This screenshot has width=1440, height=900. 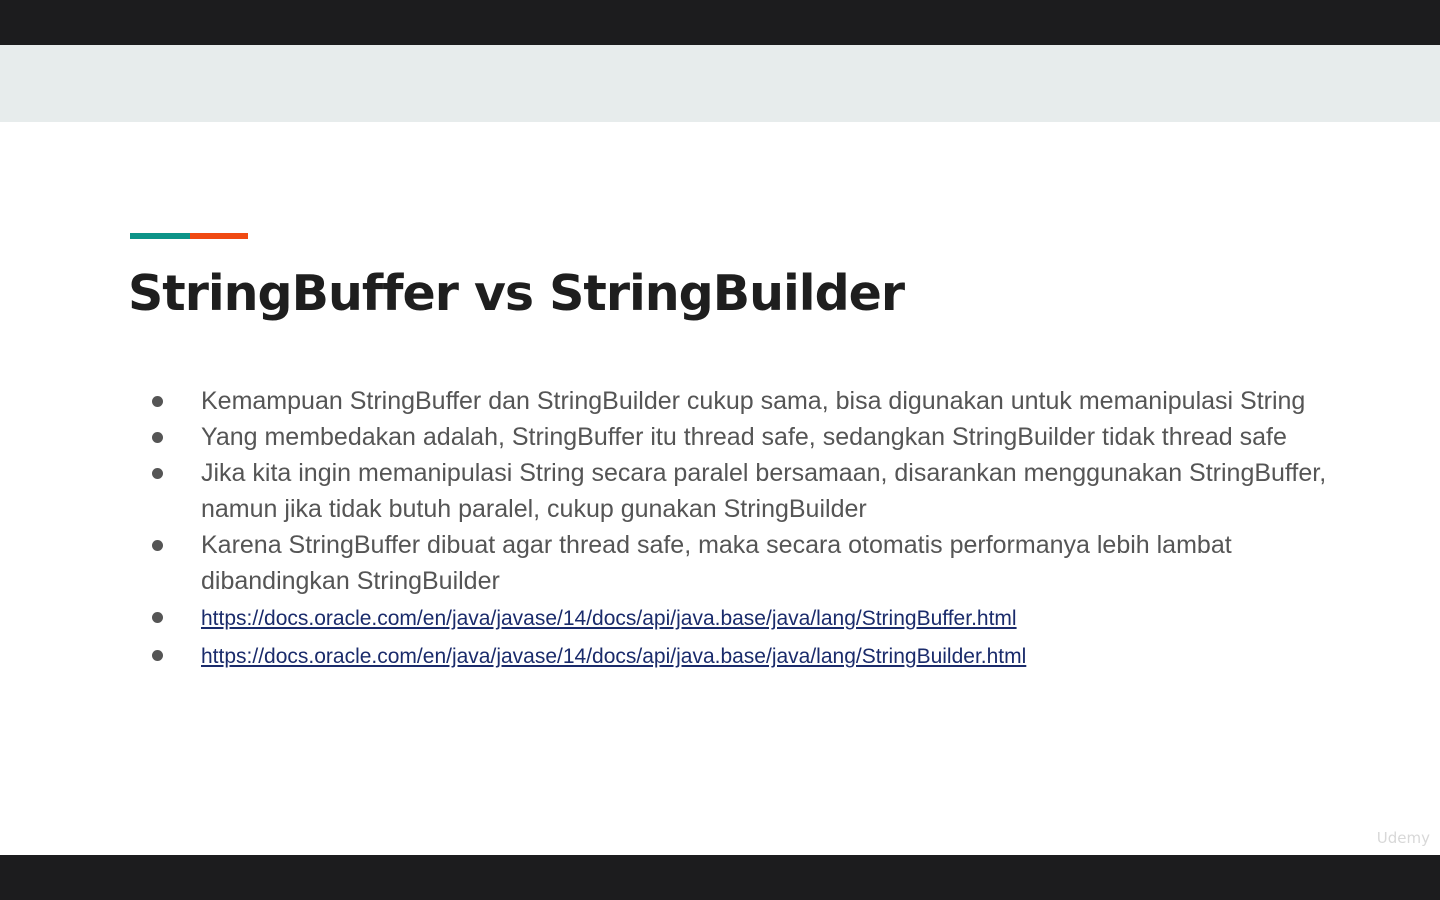 What do you see at coordinates (720, 83) in the screenshot?
I see `slide-header-band` at bounding box center [720, 83].